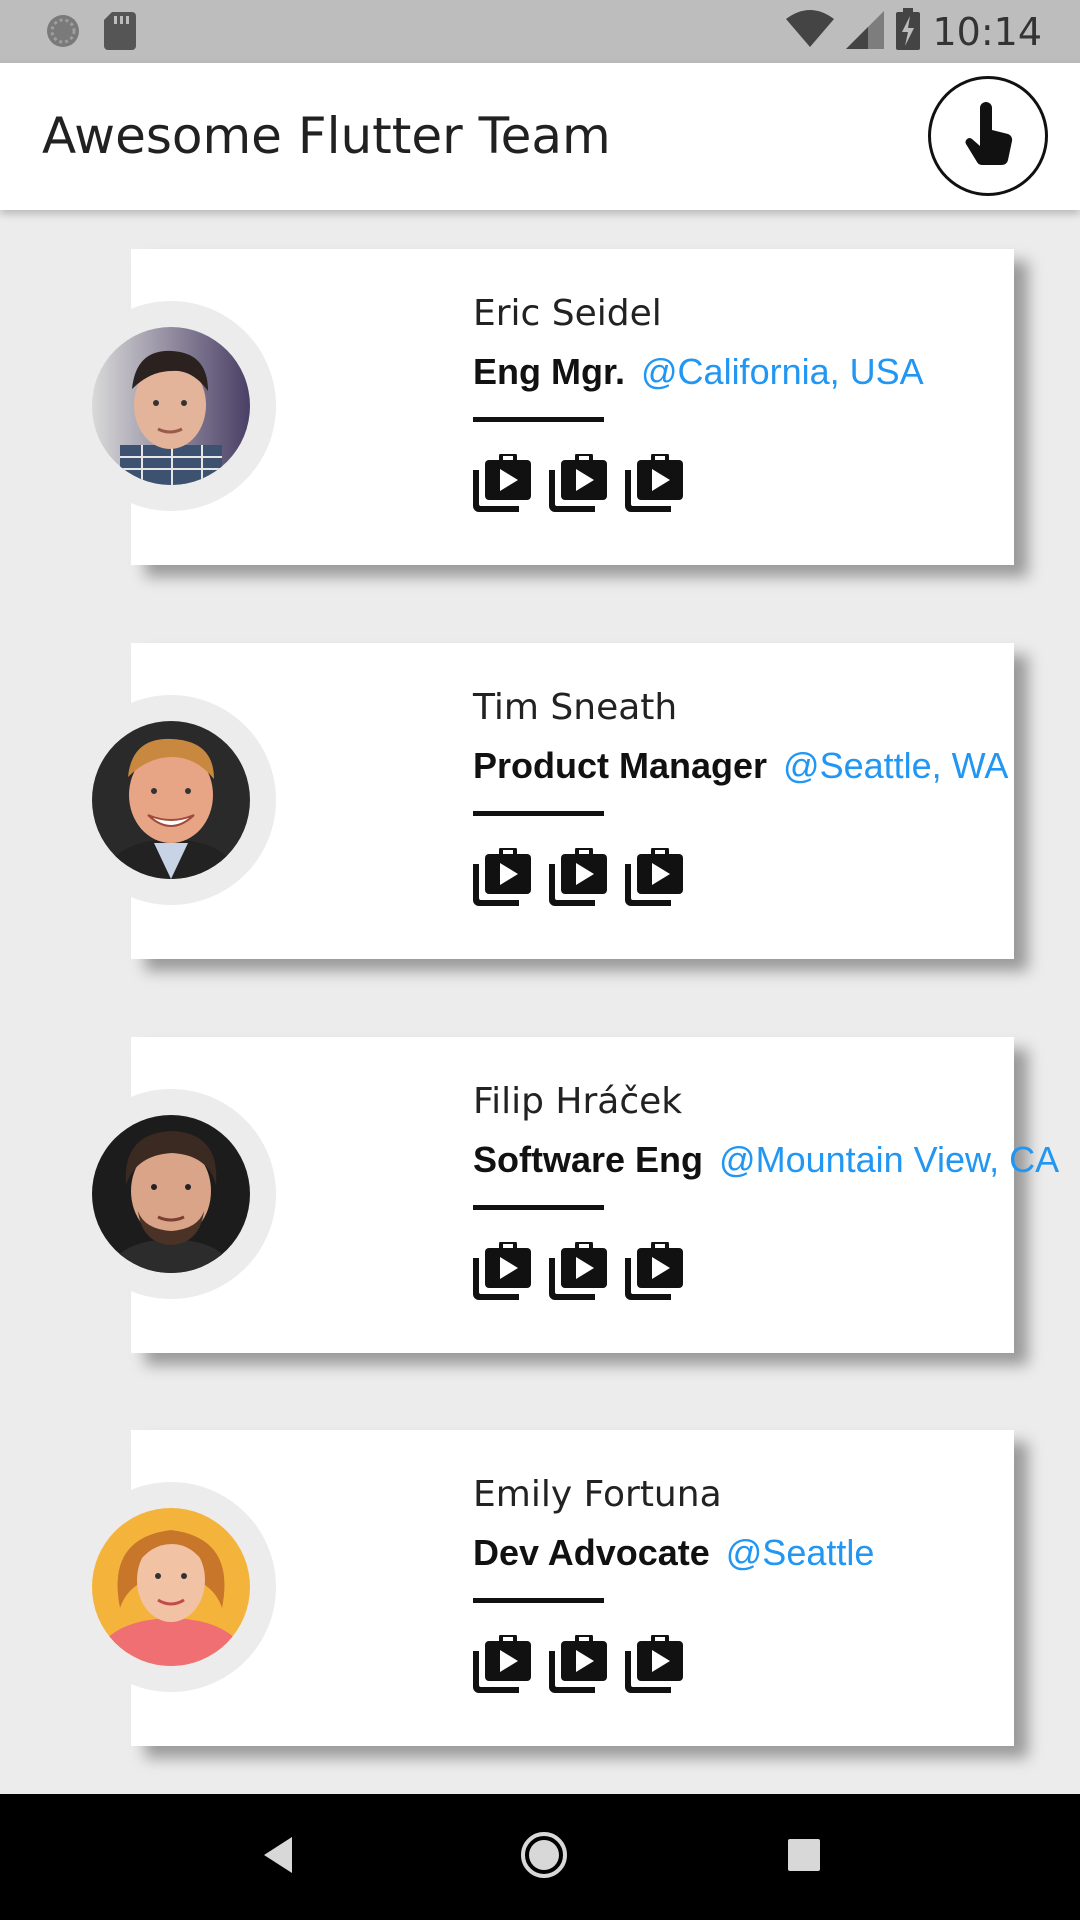 Image resolution: width=1080 pixels, height=1920 pixels. I want to click on role-line: Product Manager @Seattle, WA, so click(740, 766).